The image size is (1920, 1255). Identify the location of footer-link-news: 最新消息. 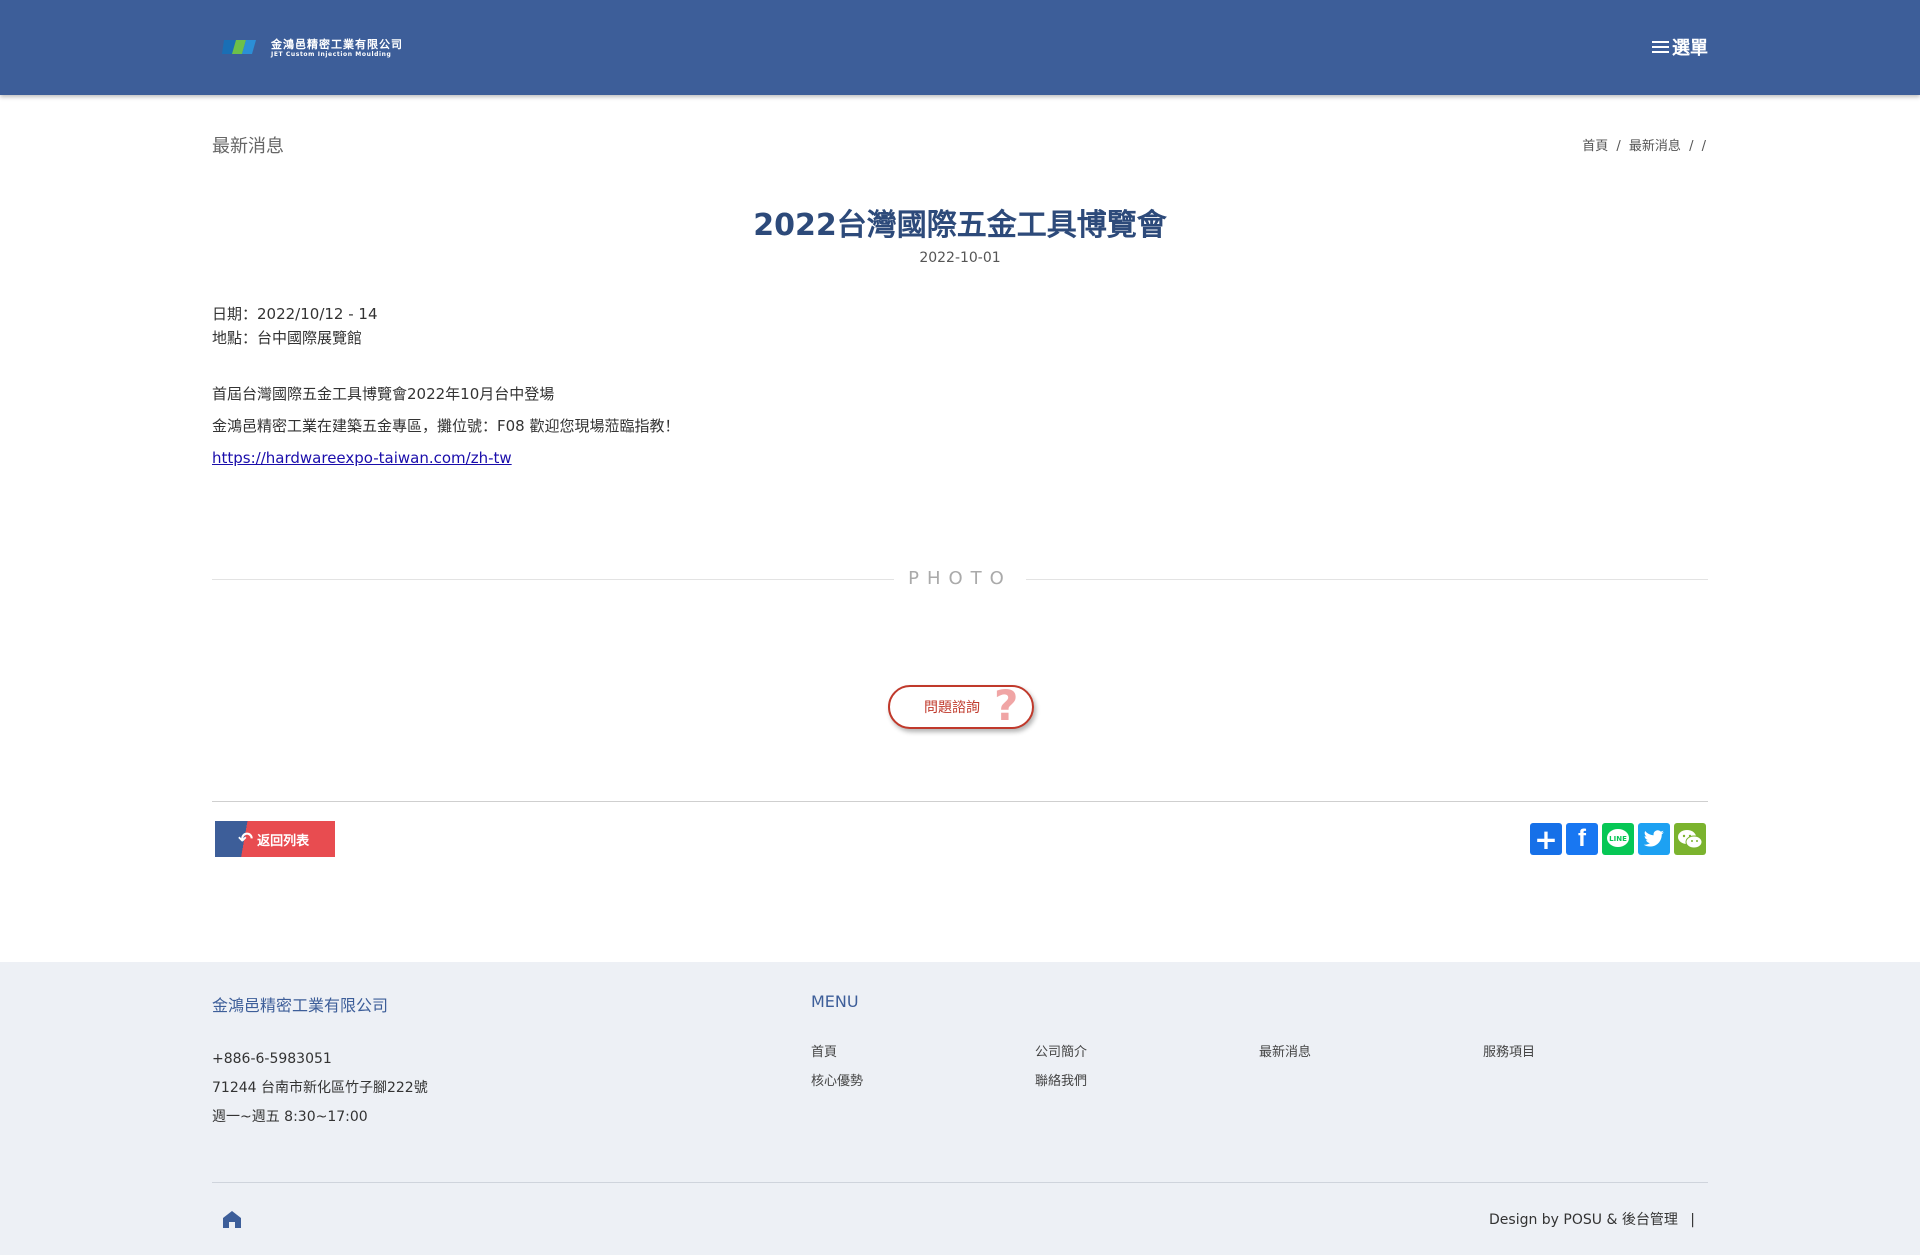
(1285, 1050).